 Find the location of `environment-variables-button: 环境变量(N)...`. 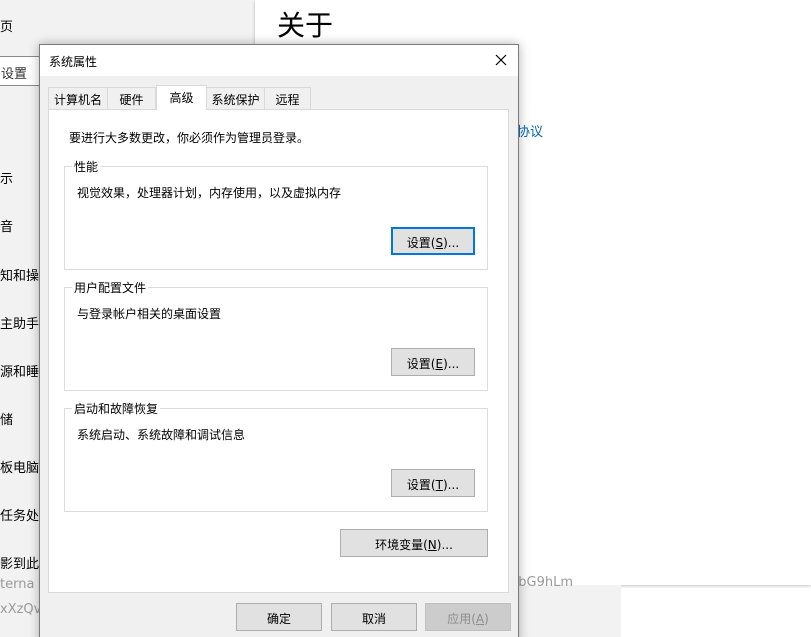

environment-variables-button: 环境变量(N)... is located at coordinates (414, 543).